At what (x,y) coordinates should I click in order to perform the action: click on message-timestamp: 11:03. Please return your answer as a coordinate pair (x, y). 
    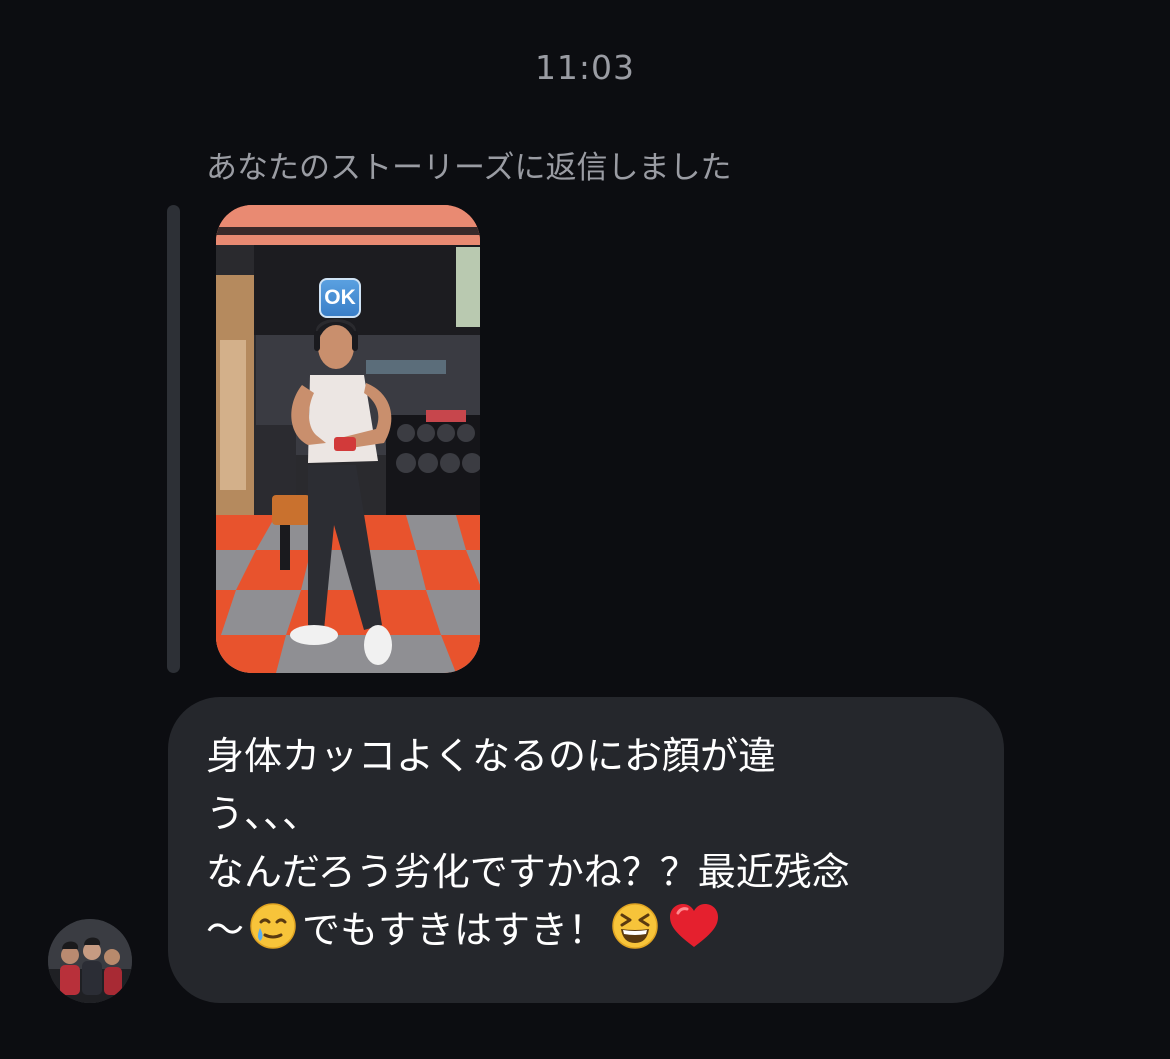
    Looking at the image, I should click on (585, 67).